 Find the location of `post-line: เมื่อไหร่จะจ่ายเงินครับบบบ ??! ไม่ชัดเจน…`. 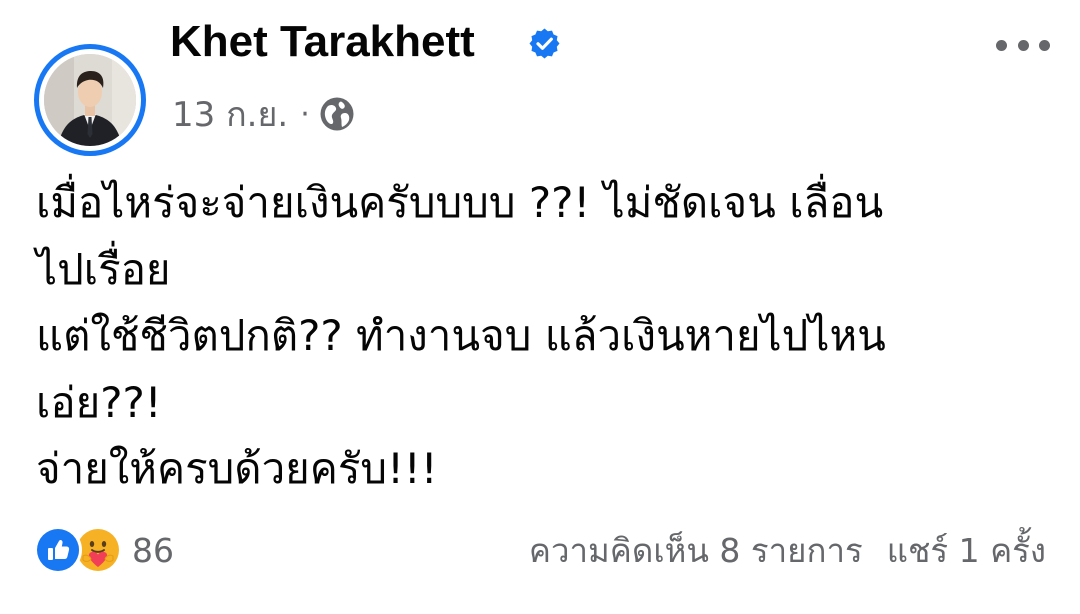

post-line: เมื่อไหร่จะจ่ายเงินครับบบบ ??! ไม่ชัดเจน… is located at coordinates (460, 202).